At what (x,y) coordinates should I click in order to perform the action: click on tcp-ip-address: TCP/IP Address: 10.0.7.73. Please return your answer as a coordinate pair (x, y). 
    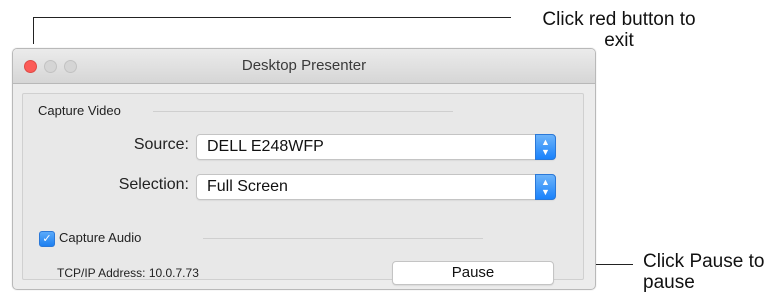
    Looking at the image, I should click on (128, 273).